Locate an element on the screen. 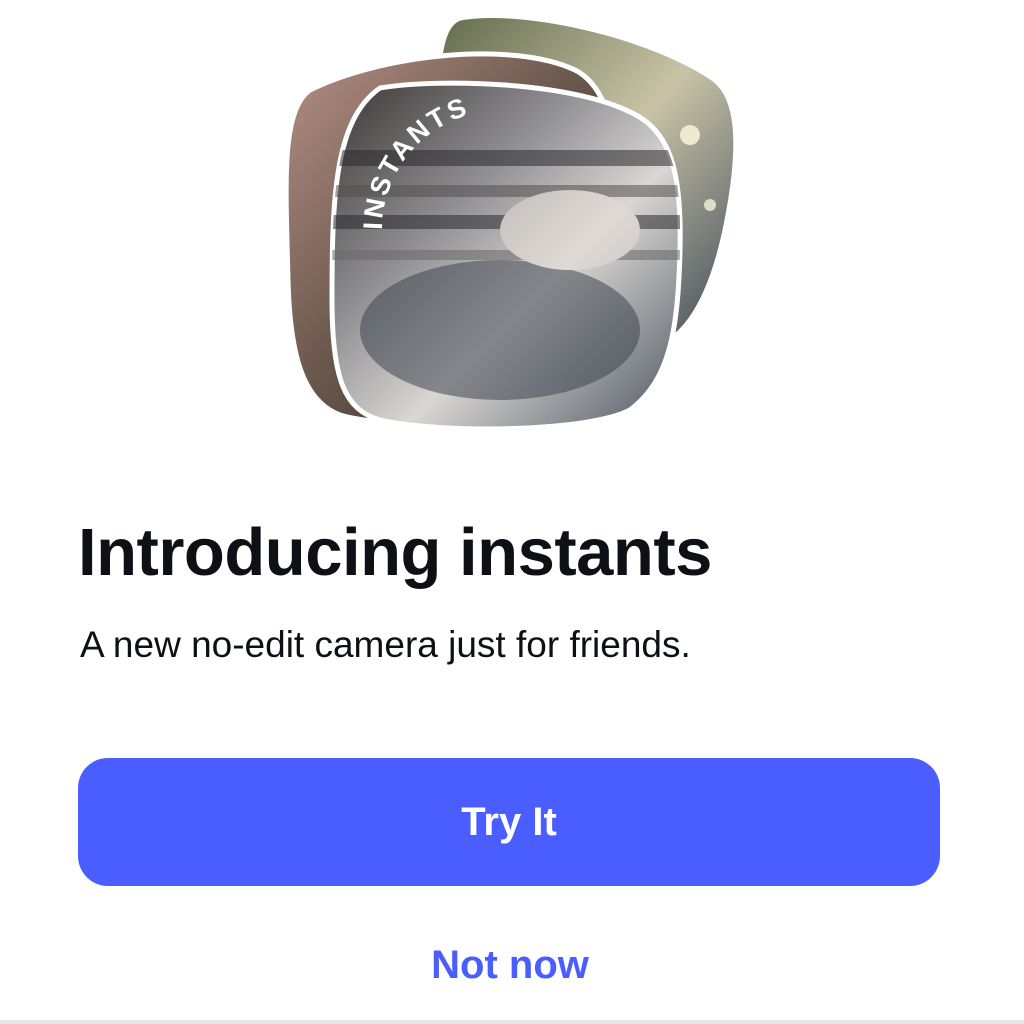 This screenshot has height=1024, width=1024. bottom-divider is located at coordinates (512, 1022).